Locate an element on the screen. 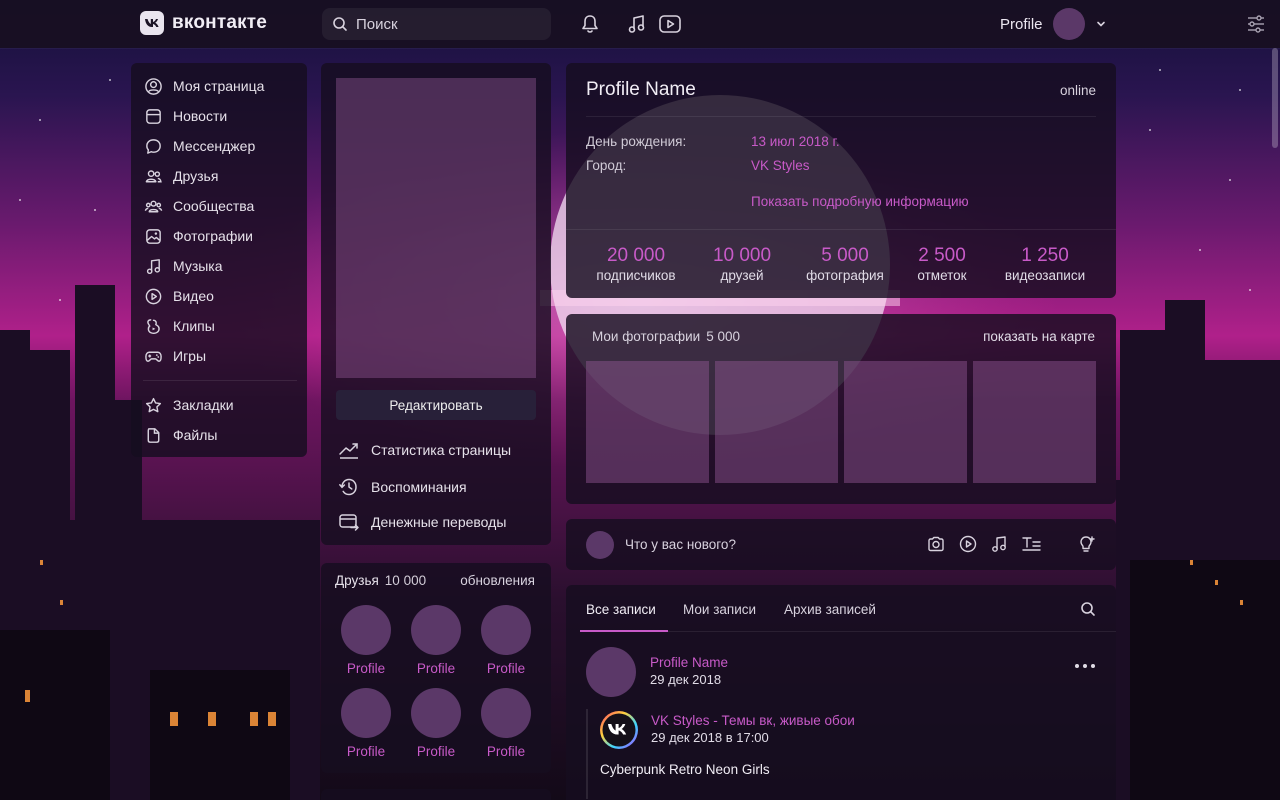  active-tab-indicator is located at coordinates (624, 631).